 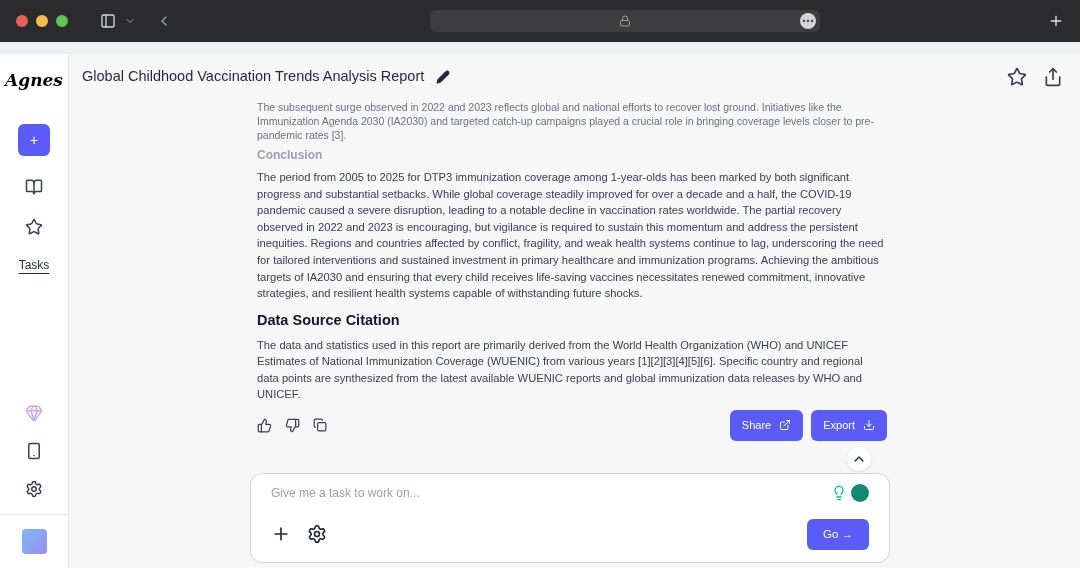 I want to click on avatar, so click(x=34, y=541).